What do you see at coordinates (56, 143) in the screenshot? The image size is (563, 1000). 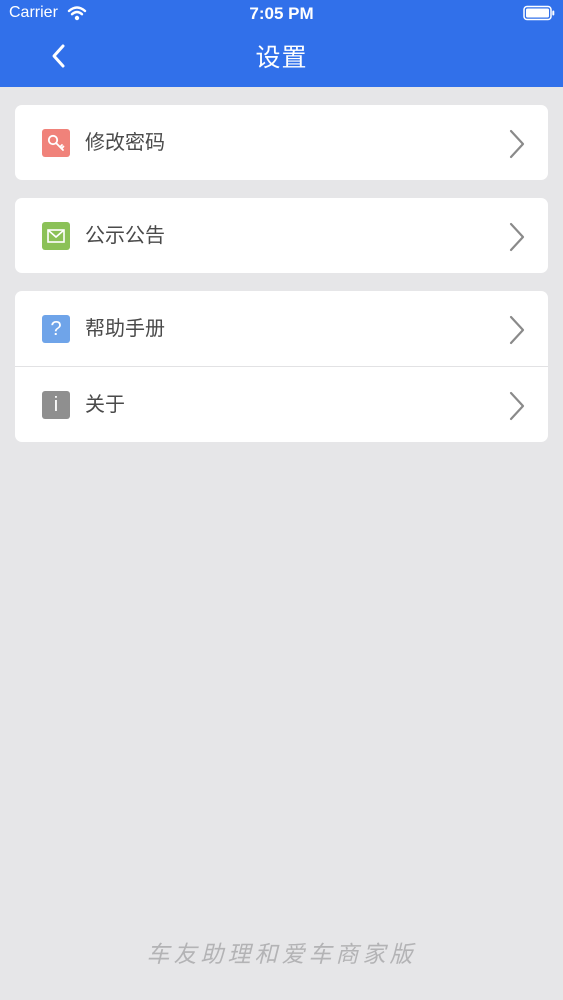 I see `key-icon` at bounding box center [56, 143].